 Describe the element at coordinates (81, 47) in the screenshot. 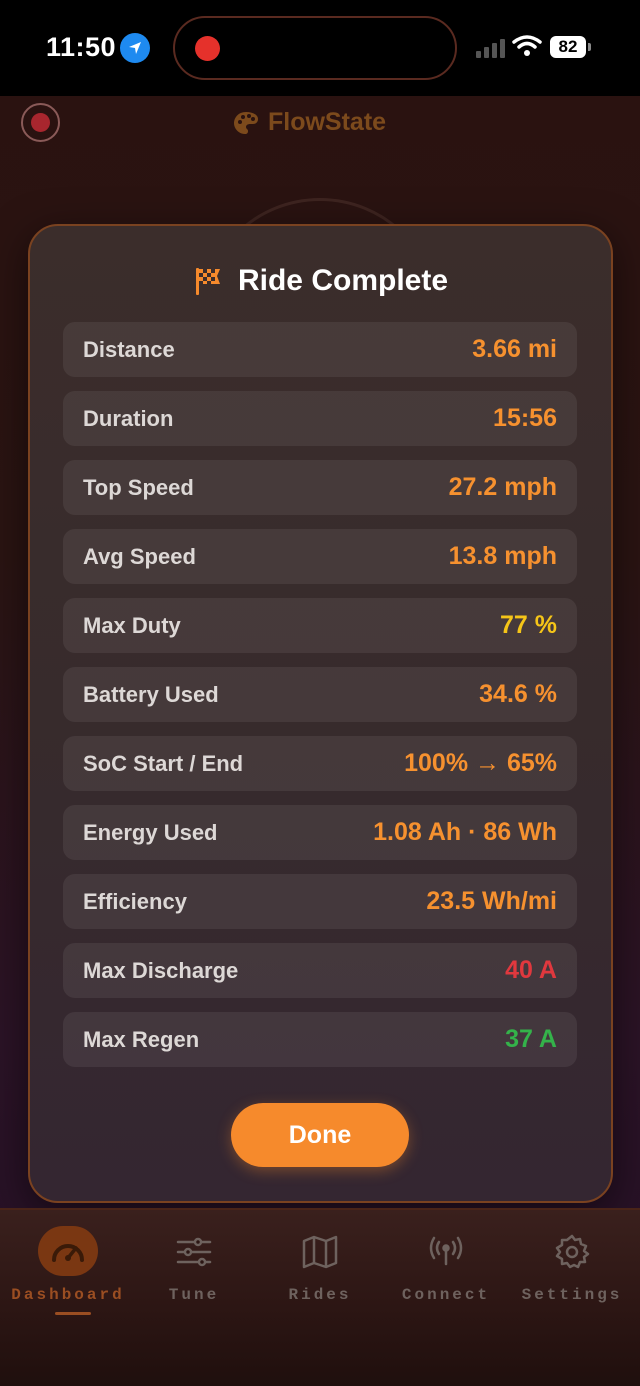

I see `status-time: 11:50` at that location.